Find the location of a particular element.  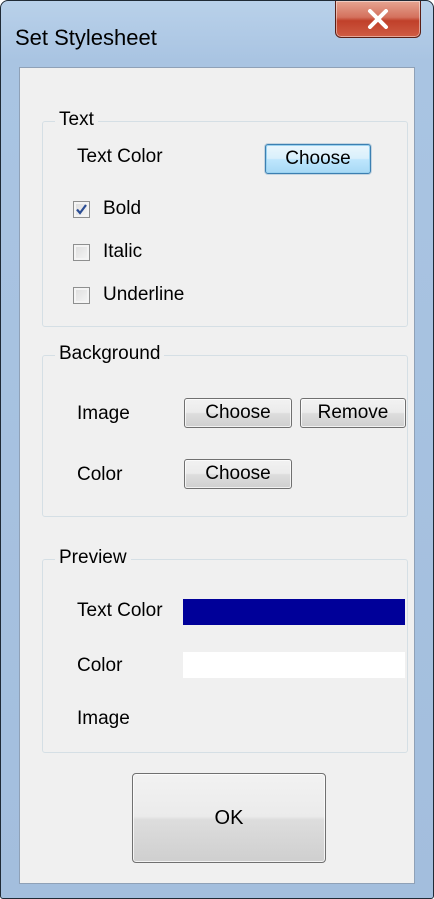

close-x-icon is located at coordinates (378, 19).